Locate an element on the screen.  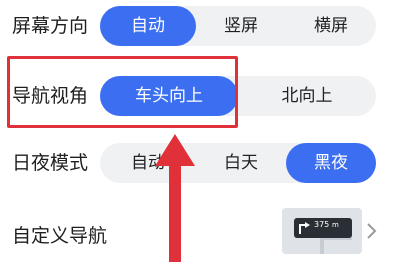
screen-orientation-option-portrait: 竖屏 is located at coordinates (241, 26).